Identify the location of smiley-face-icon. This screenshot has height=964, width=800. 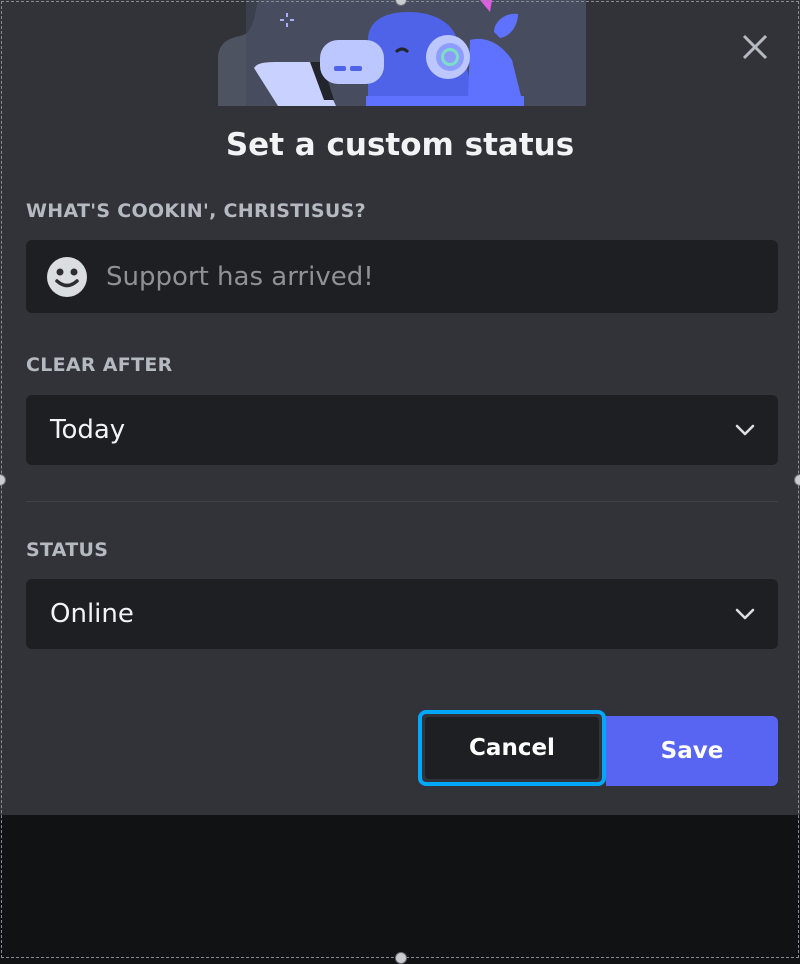
(67, 277).